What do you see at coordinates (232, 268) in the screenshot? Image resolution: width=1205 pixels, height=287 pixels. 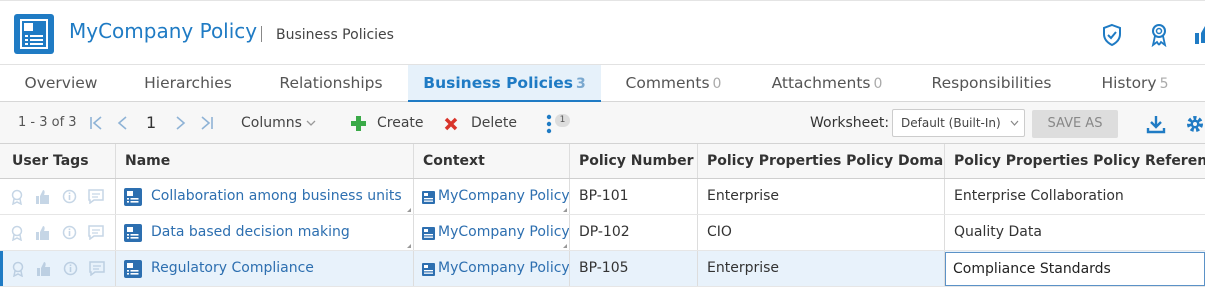 I see `policy-name-link: Regulatory Compliance` at bounding box center [232, 268].